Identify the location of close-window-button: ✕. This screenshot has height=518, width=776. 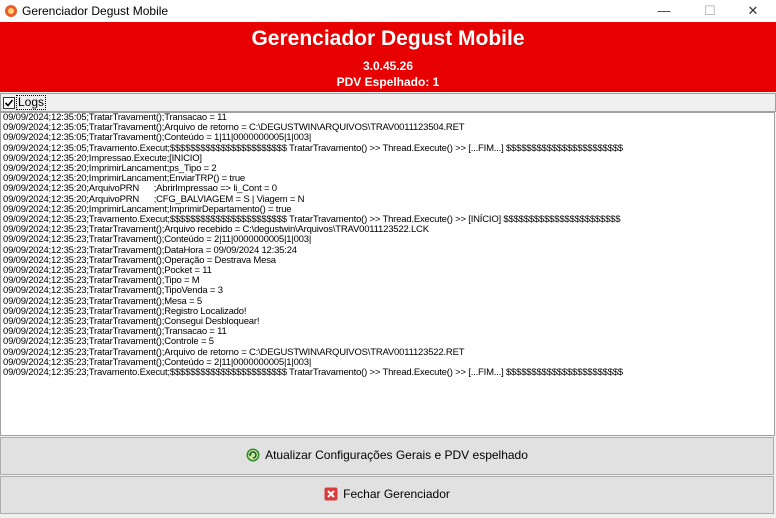
(753, 11).